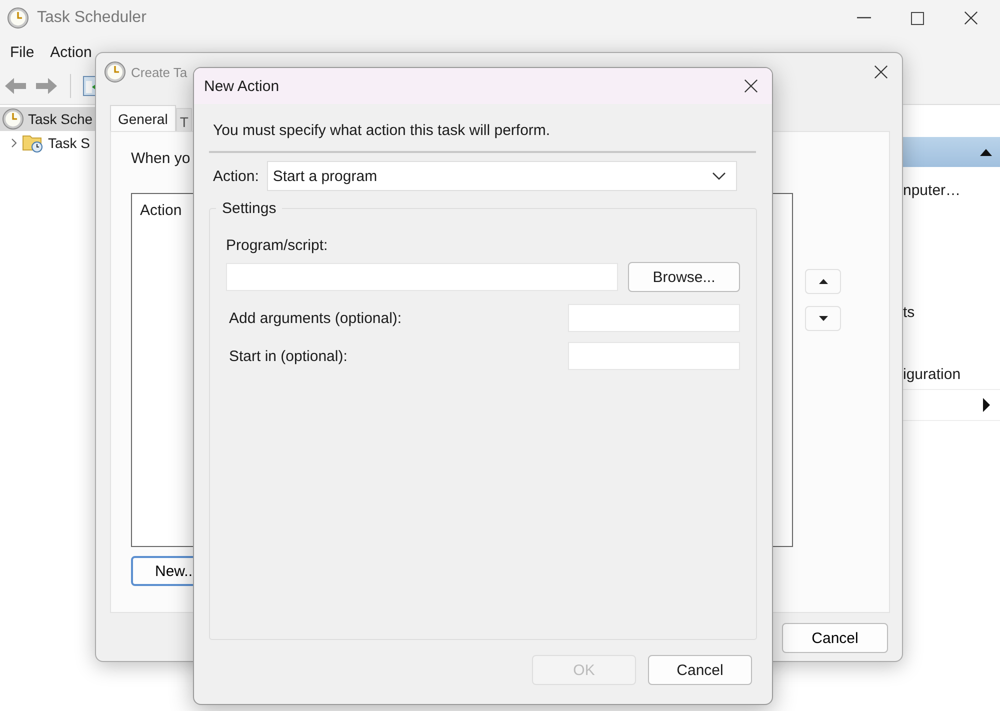  Describe the element at coordinates (719, 176) in the screenshot. I see `chevron-down-icon` at that location.